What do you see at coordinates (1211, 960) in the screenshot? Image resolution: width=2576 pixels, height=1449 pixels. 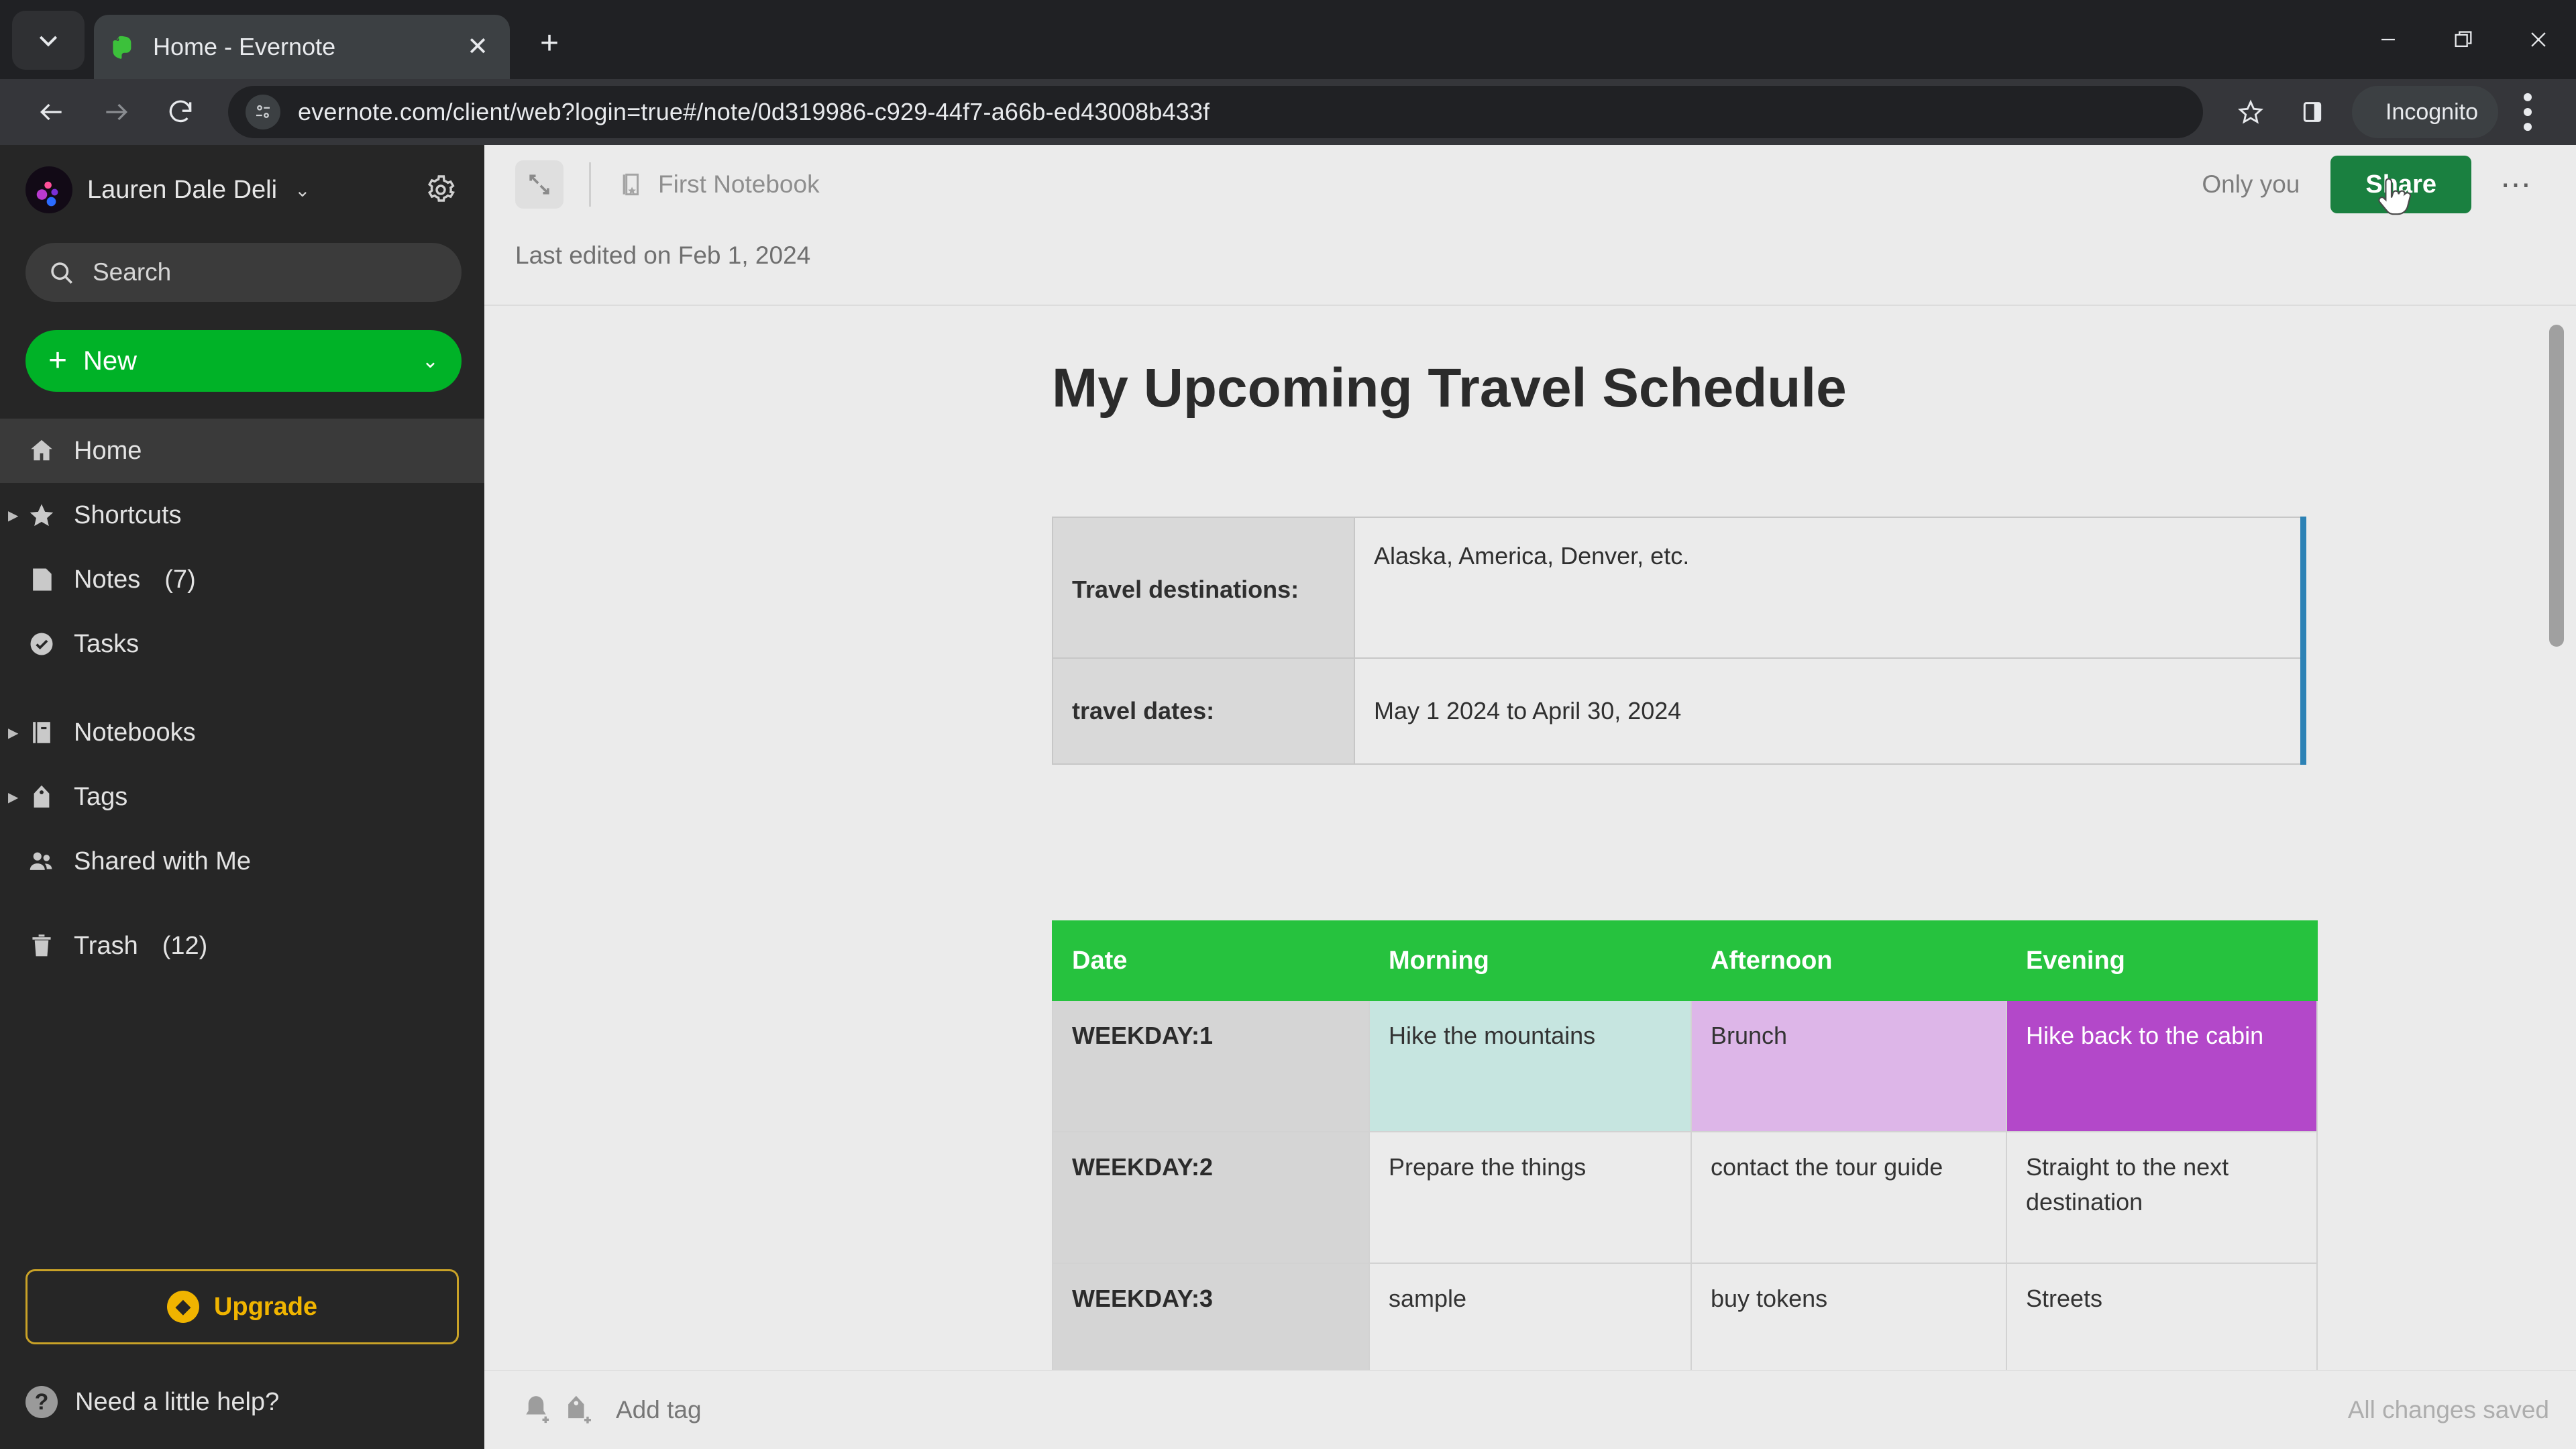 I see `column-header-date: Date` at bounding box center [1211, 960].